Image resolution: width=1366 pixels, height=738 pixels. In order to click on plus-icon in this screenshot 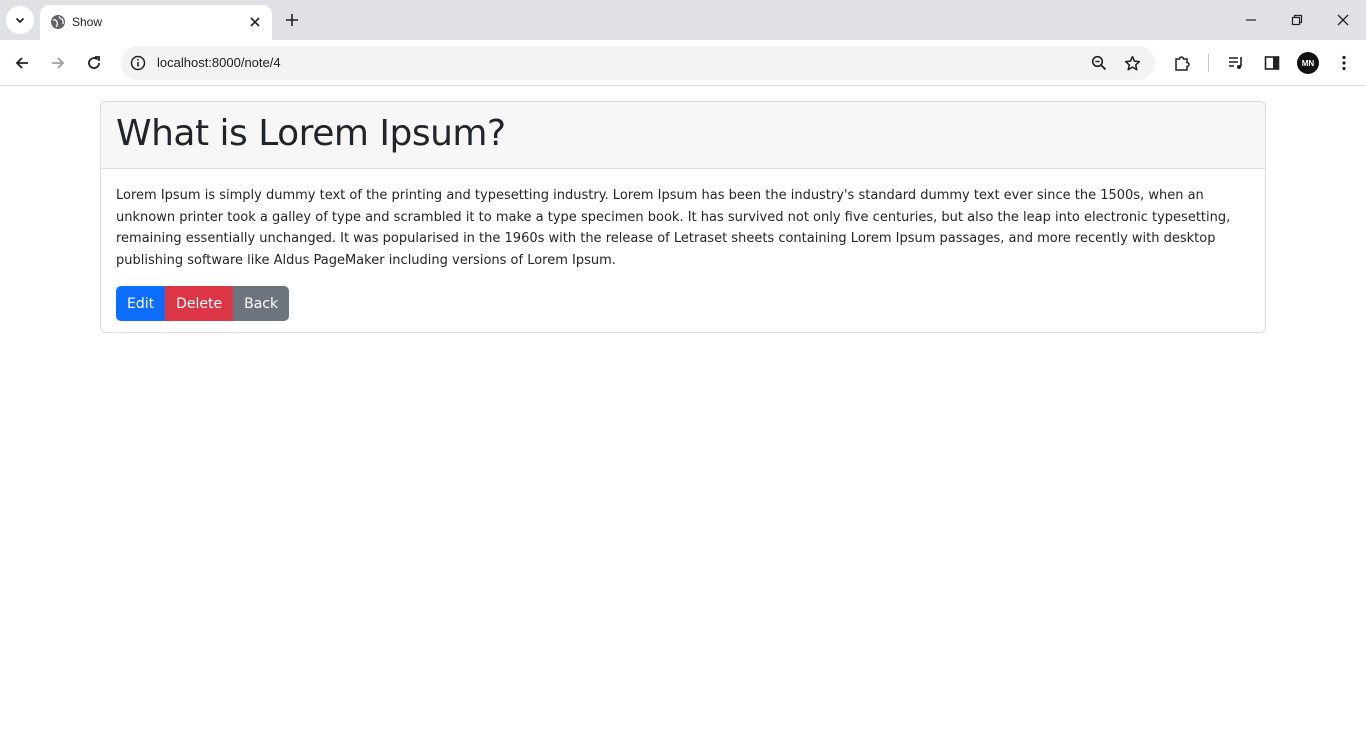, I will do `click(292, 20)`.